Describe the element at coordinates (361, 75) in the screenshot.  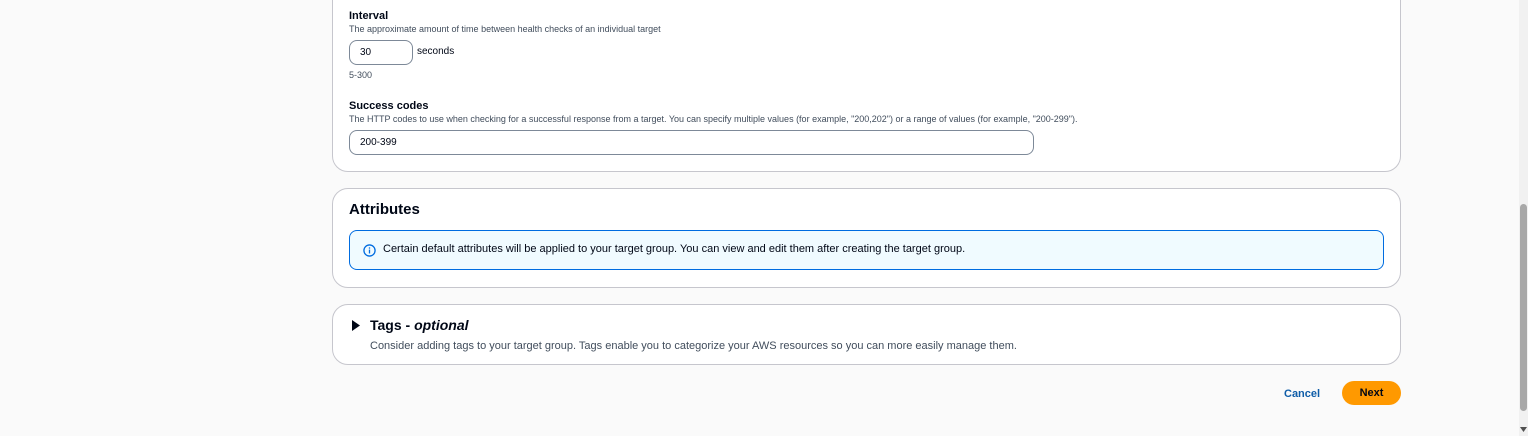
I see `interval-constraint: 5-300` at that location.